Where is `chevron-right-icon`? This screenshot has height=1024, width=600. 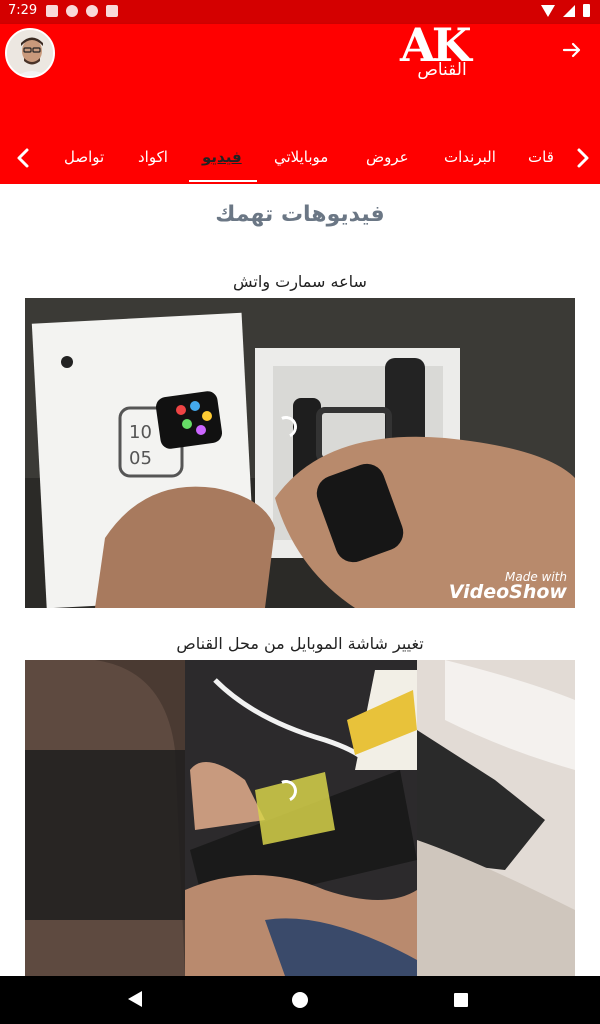 chevron-right-icon is located at coordinates (582, 158).